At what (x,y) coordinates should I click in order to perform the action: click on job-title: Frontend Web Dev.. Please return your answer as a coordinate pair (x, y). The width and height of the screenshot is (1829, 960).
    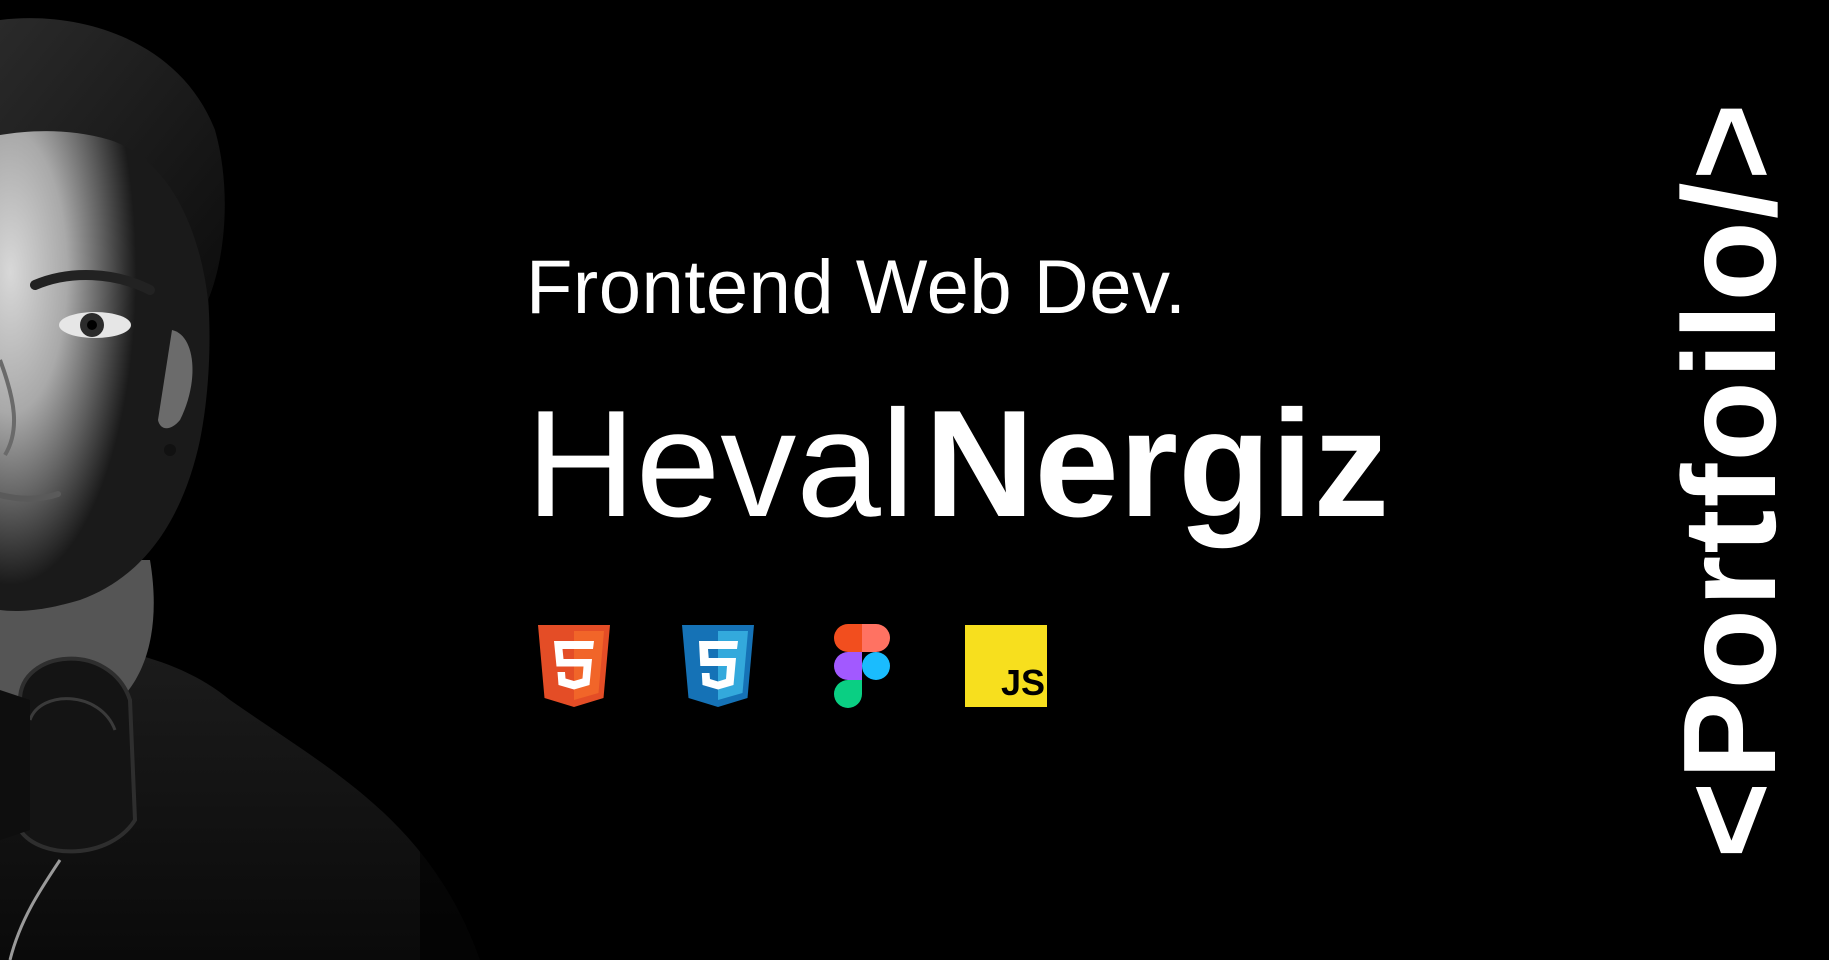
    Looking at the image, I should click on (856, 287).